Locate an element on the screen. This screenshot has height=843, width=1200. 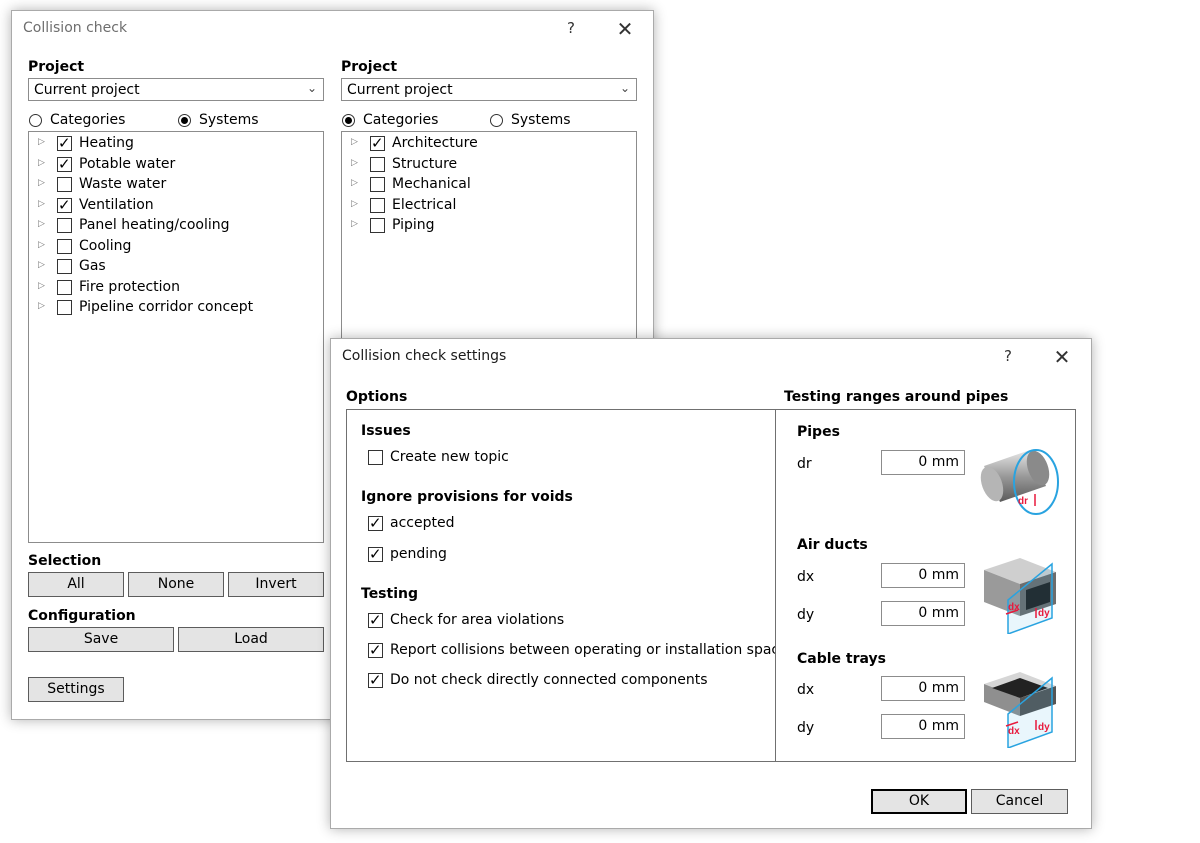
settings-close-icon: ✕ is located at coordinates (1062, 357).